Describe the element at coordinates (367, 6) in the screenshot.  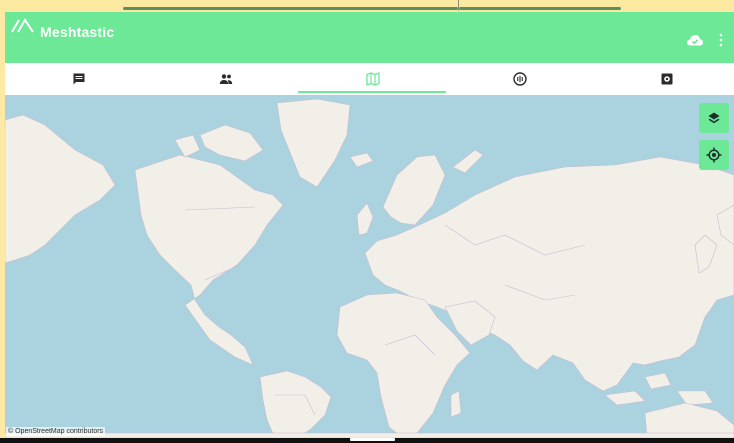
I see `status-strip` at that location.